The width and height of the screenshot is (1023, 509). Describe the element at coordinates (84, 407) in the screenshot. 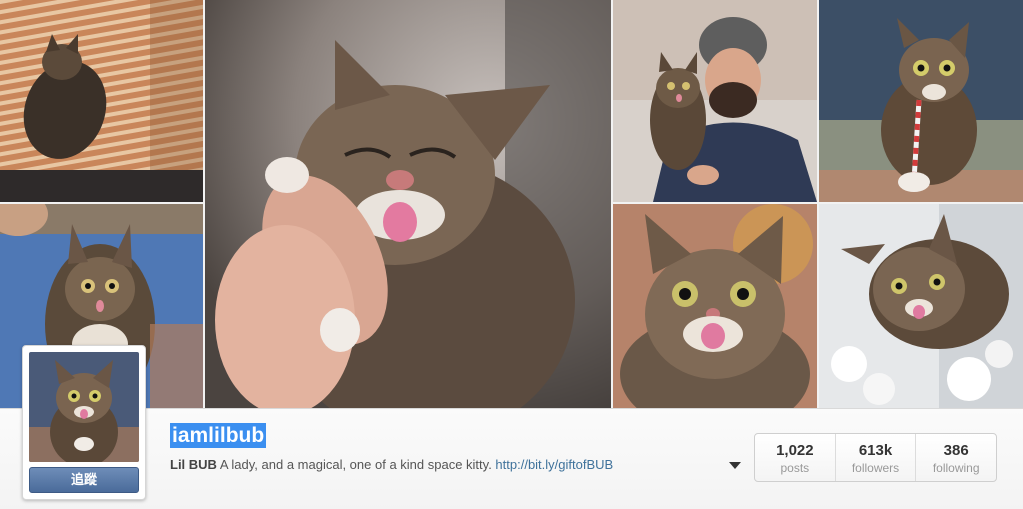

I see `avatar` at that location.